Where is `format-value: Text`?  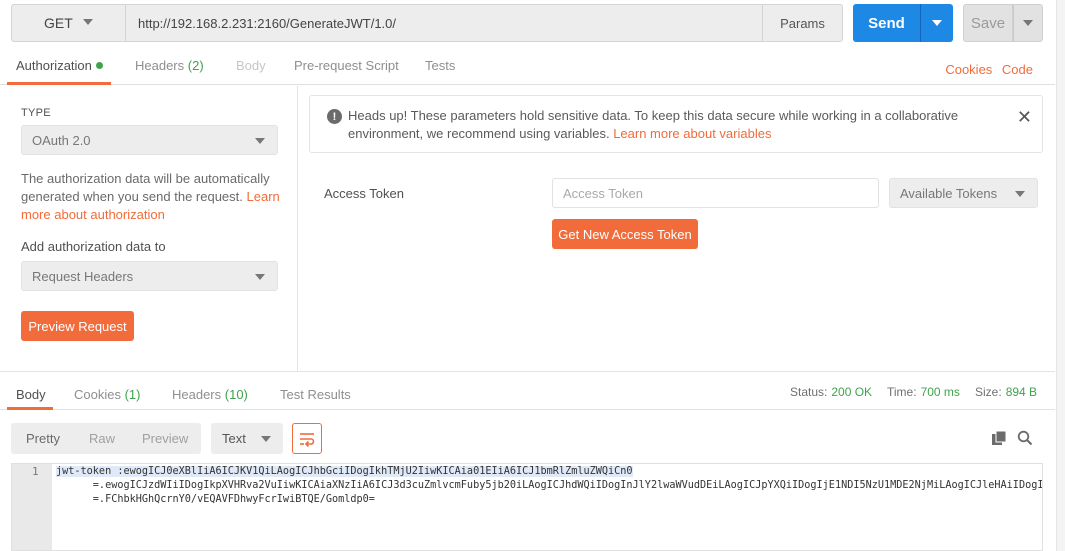 format-value: Text is located at coordinates (234, 438).